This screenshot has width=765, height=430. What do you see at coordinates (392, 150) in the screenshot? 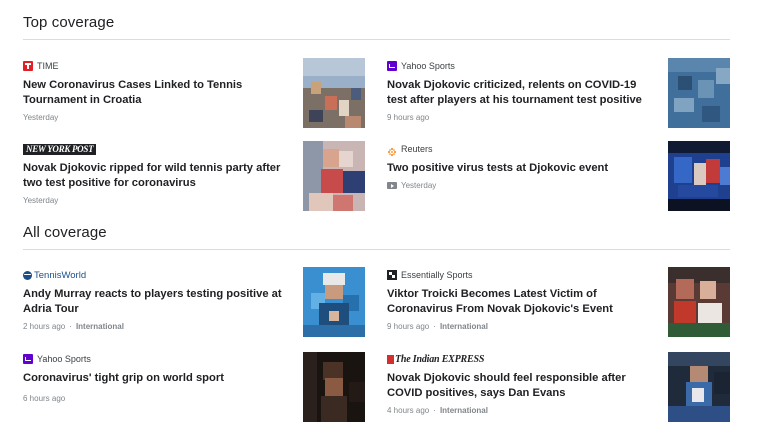
I see `reuters-logo-icon` at bounding box center [392, 150].